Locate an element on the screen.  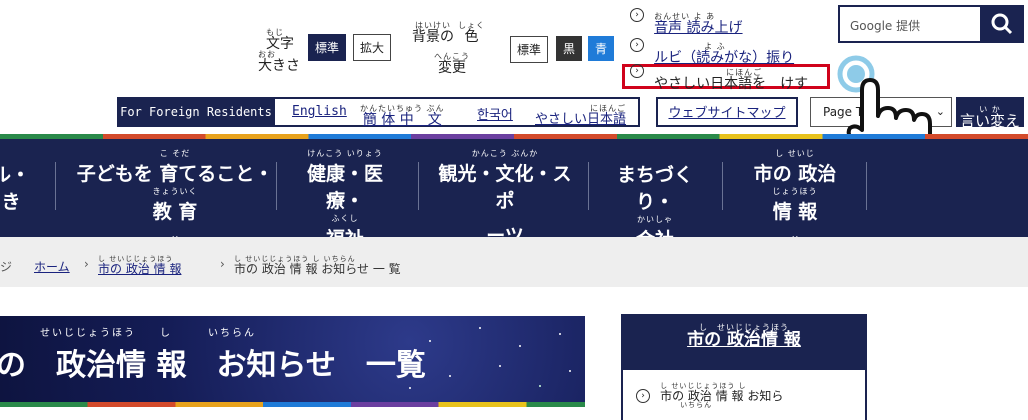
nav-item-1-line1: 子どもを 育てること・ is located at coordinates (175, 174).